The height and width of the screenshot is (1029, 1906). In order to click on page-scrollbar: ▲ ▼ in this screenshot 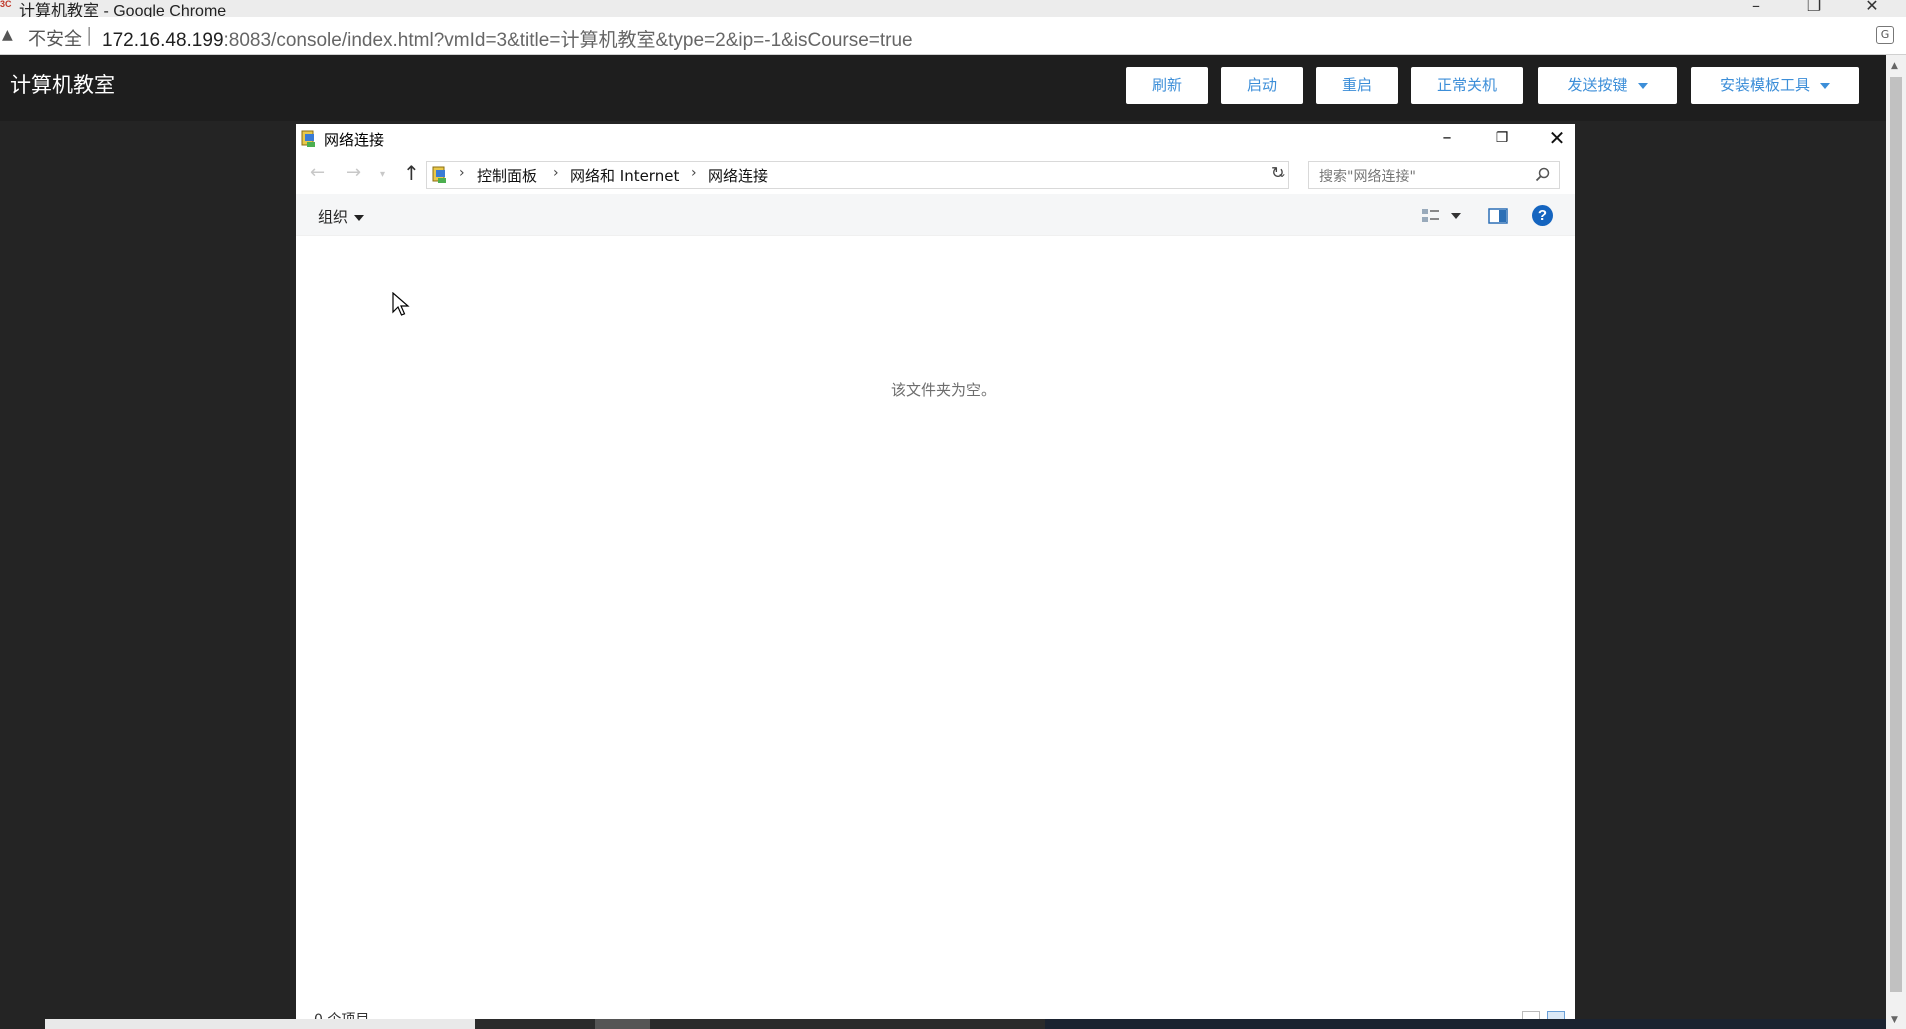, I will do `click(1896, 542)`.